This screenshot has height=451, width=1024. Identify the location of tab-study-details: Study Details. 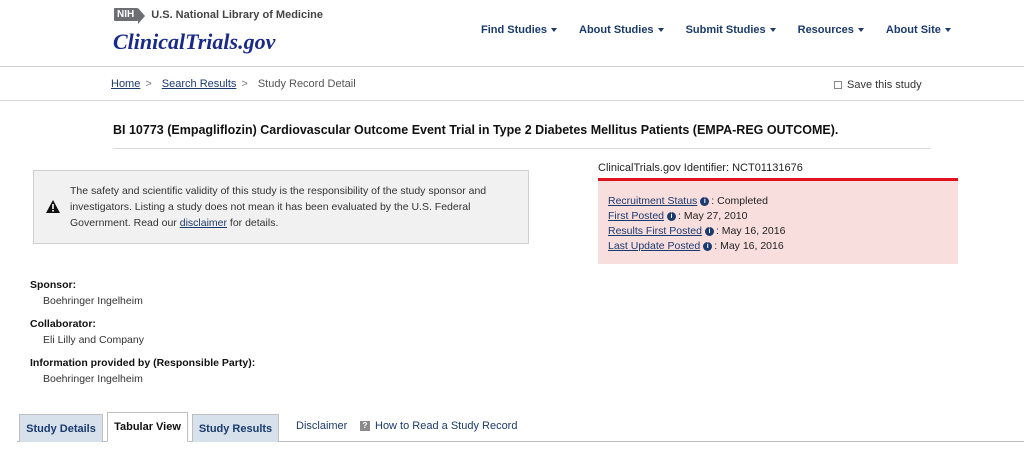
(61, 428).